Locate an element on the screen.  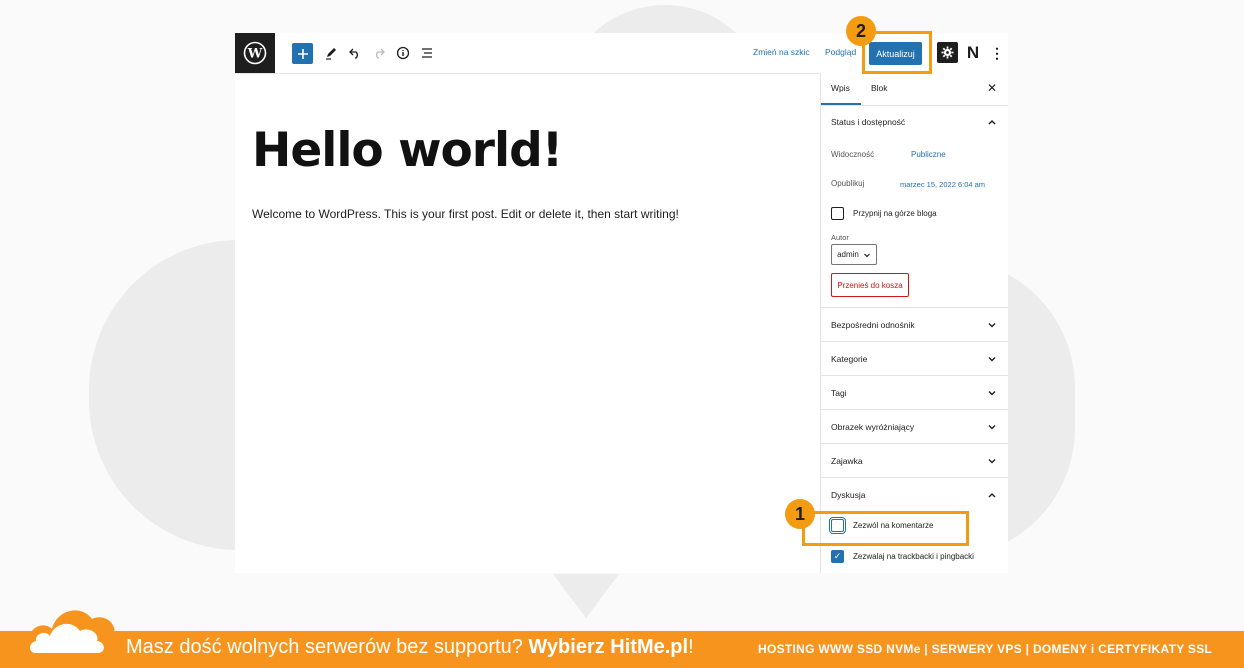
pencil-icon is located at coordinates (331, 54).